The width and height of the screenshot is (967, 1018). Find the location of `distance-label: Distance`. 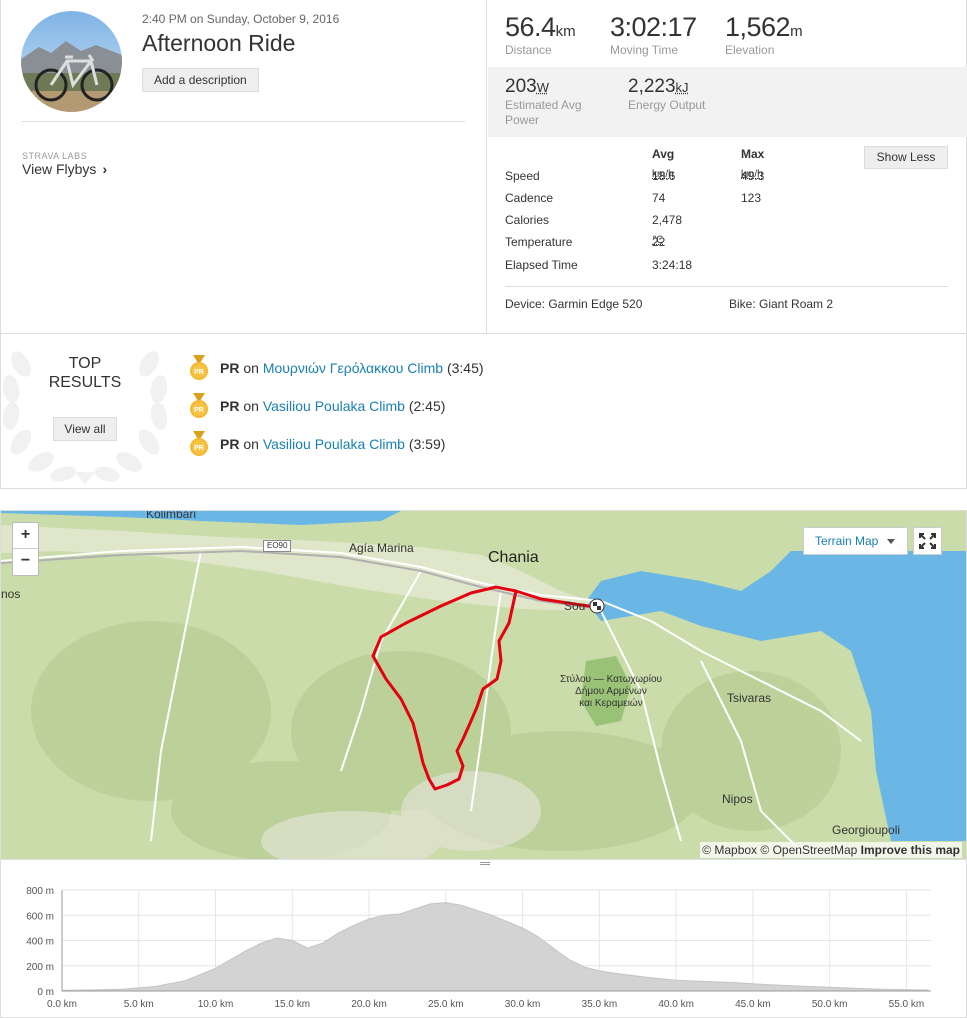

distance-label: Distance is located at coordinates (528, 50).